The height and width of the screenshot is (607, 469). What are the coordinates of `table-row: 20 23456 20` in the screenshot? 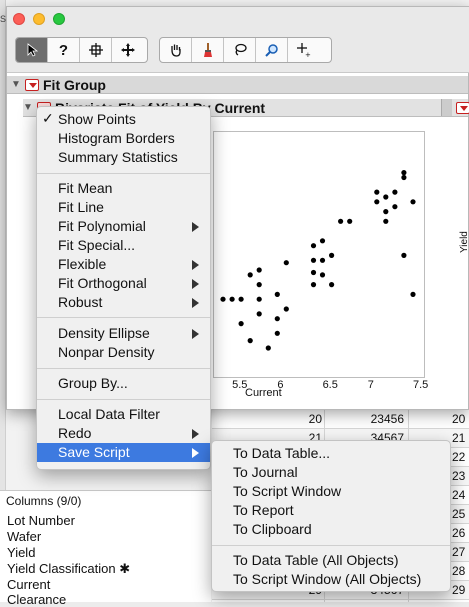 It's located at (340, 419).